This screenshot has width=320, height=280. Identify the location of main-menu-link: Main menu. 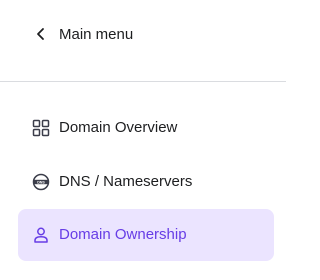
(143, 34).